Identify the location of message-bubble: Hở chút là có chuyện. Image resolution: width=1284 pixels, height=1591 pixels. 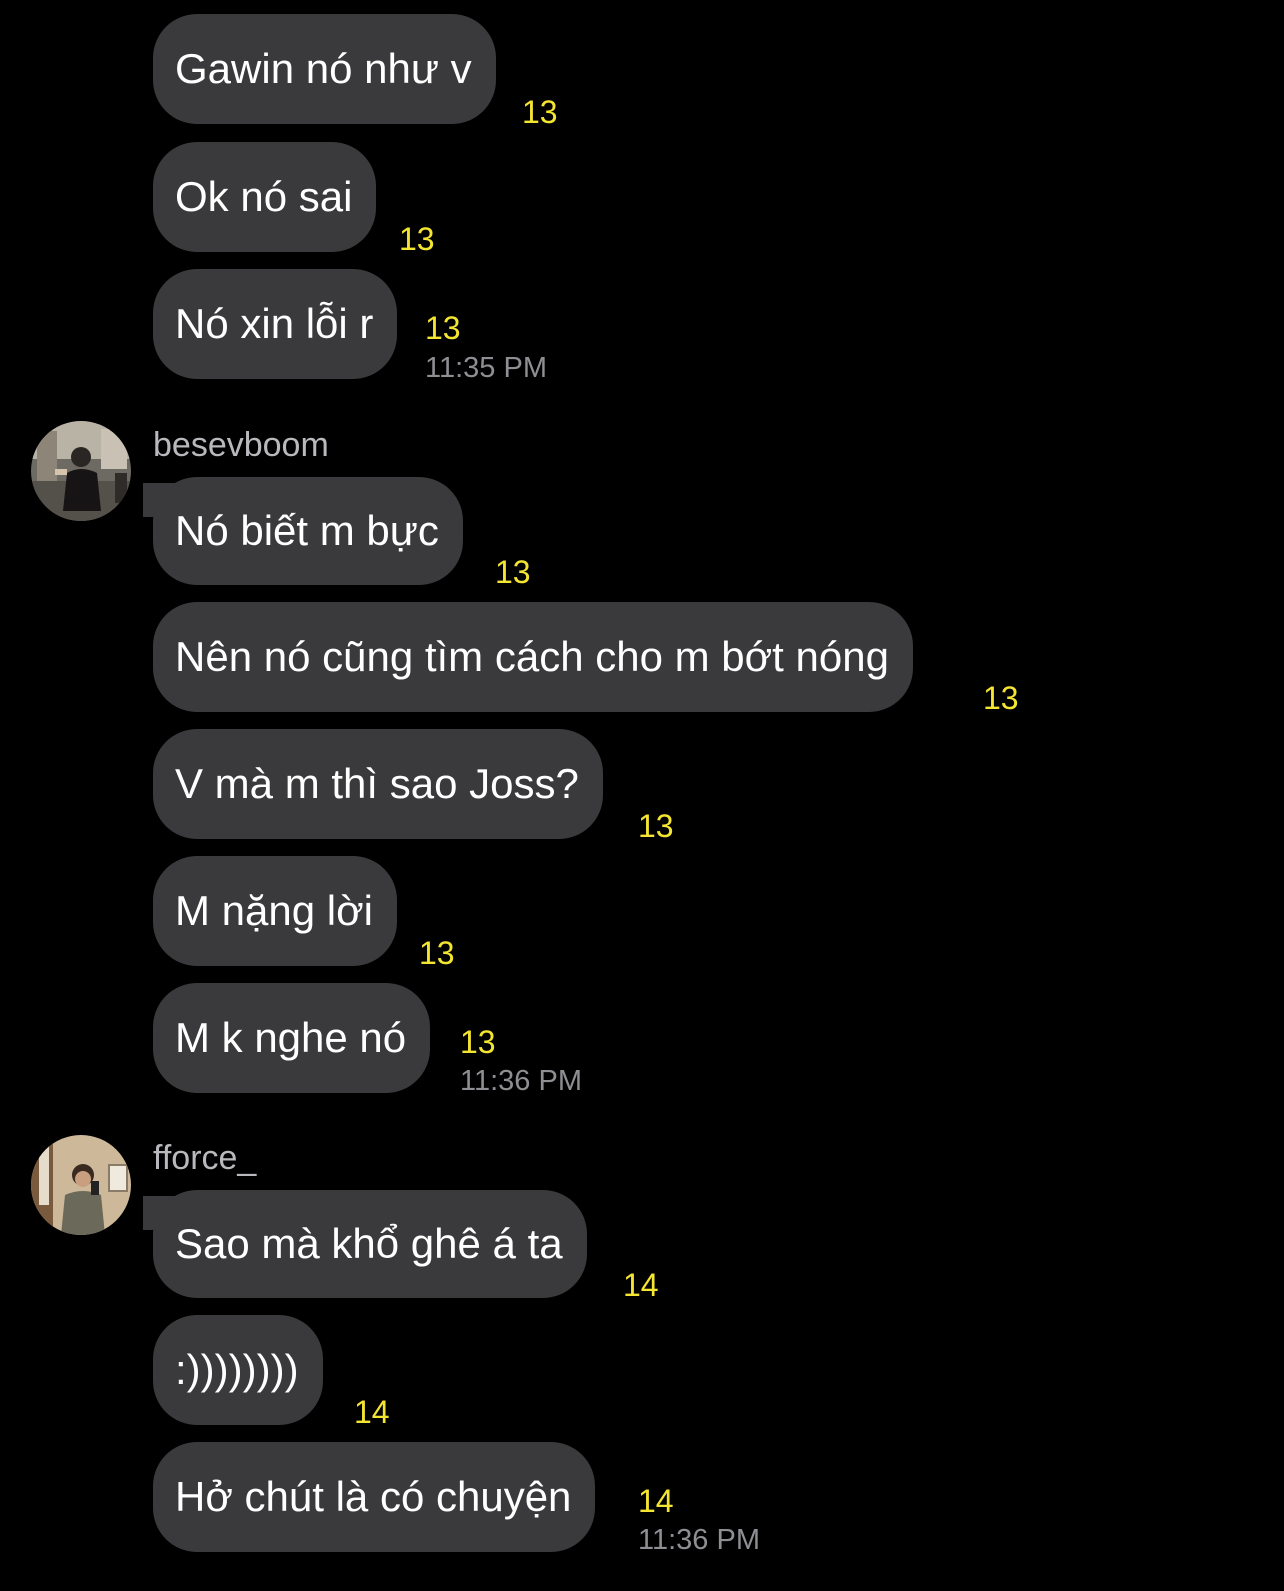
(374, 1497).